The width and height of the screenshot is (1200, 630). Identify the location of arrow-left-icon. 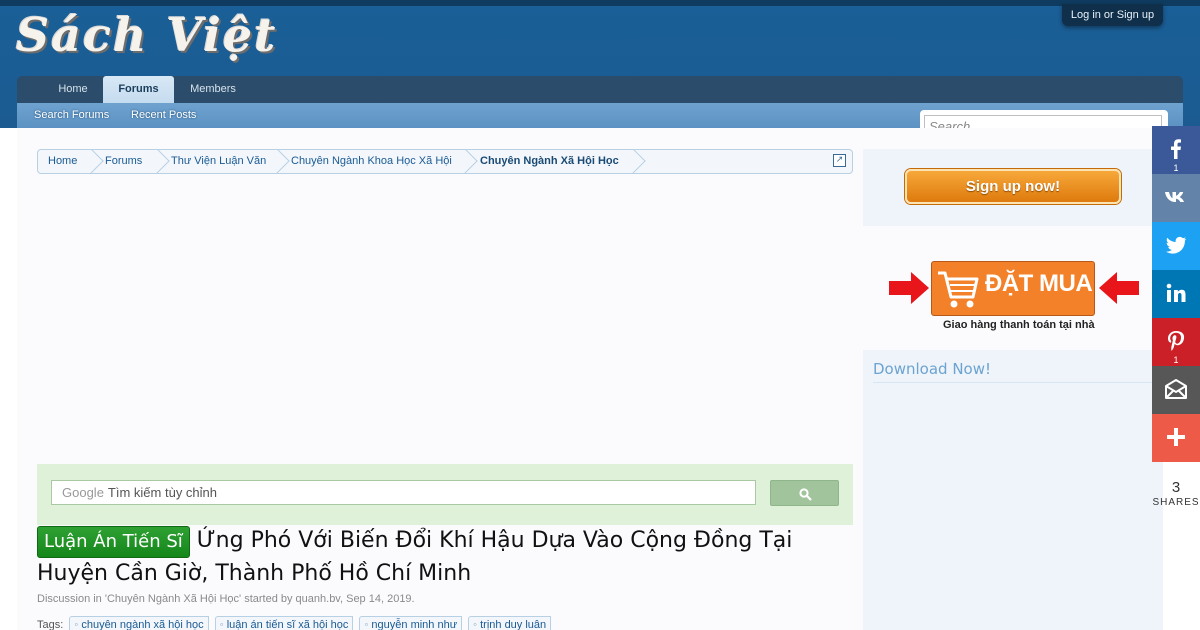
(1119, 288).